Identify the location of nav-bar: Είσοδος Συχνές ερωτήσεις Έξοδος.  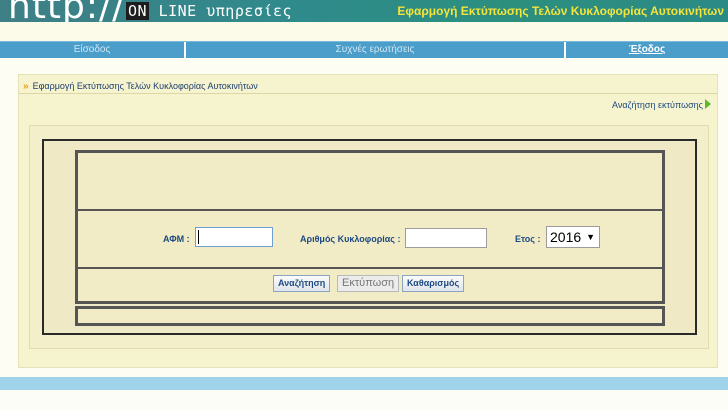
(364, 49).